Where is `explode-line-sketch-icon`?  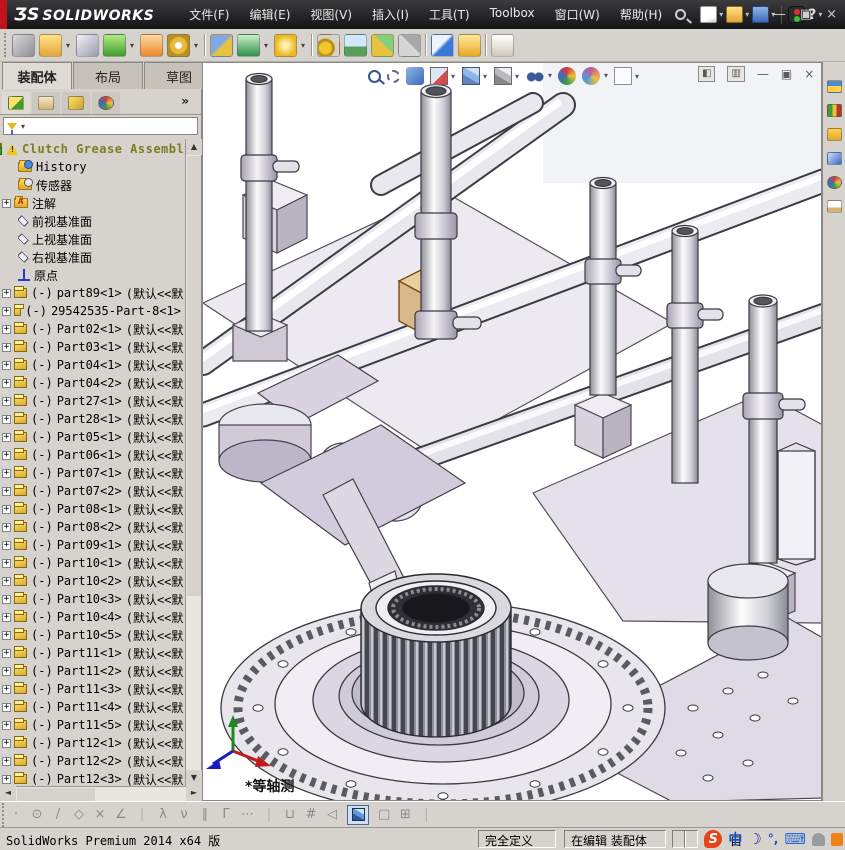
explode-line-sketch-icon is located at coordinates (409, 45).